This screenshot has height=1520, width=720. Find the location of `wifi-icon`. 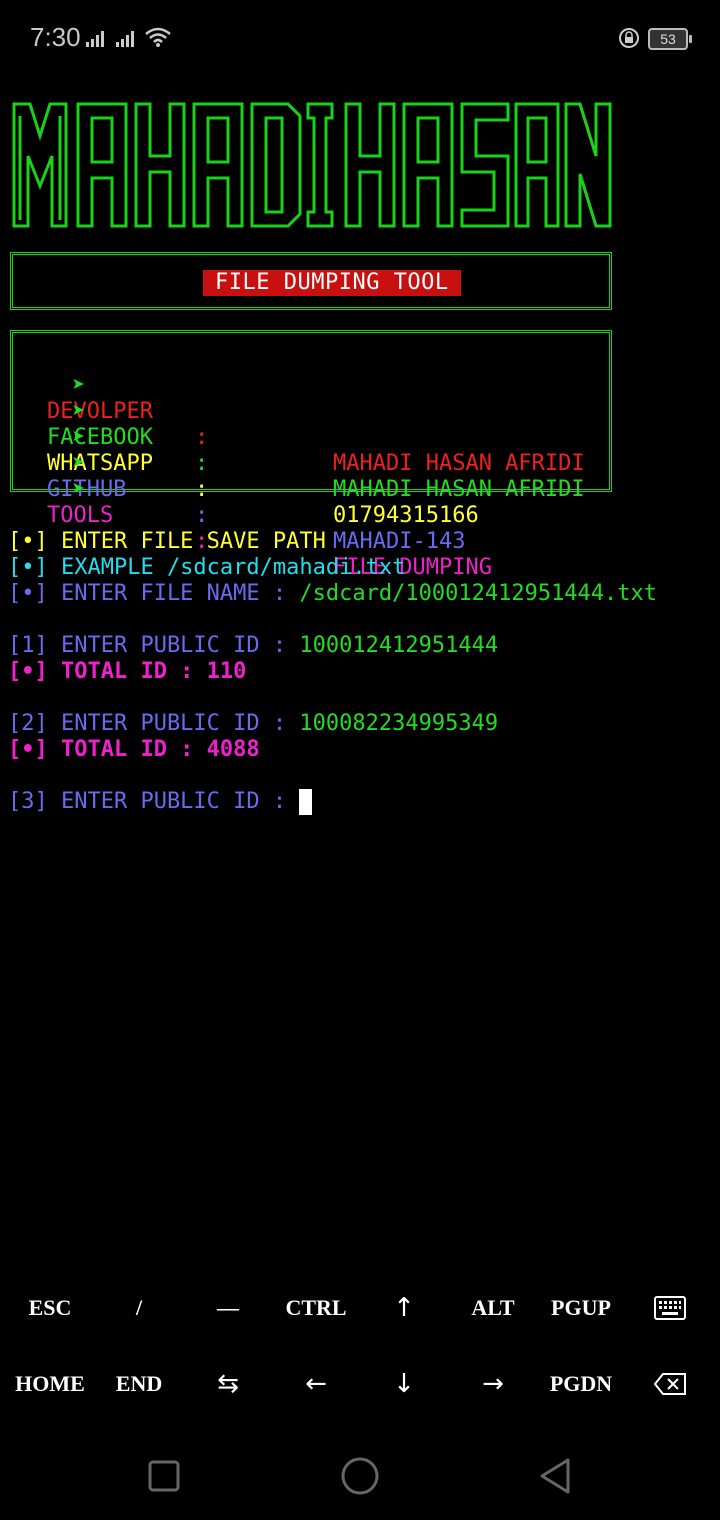

wifi-icon is located at coordinates (158, 37).